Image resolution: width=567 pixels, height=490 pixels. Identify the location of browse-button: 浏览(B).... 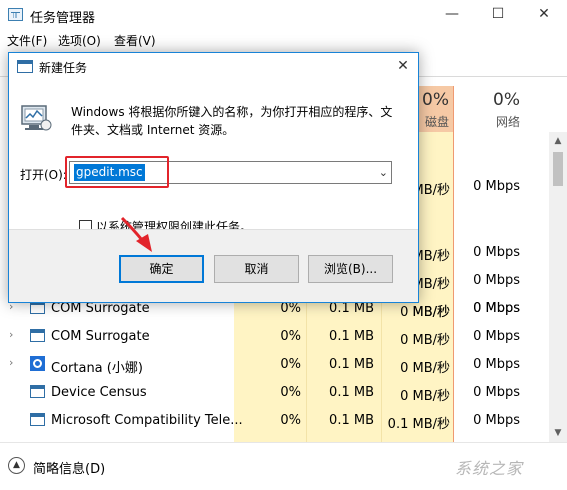
(350, 269).